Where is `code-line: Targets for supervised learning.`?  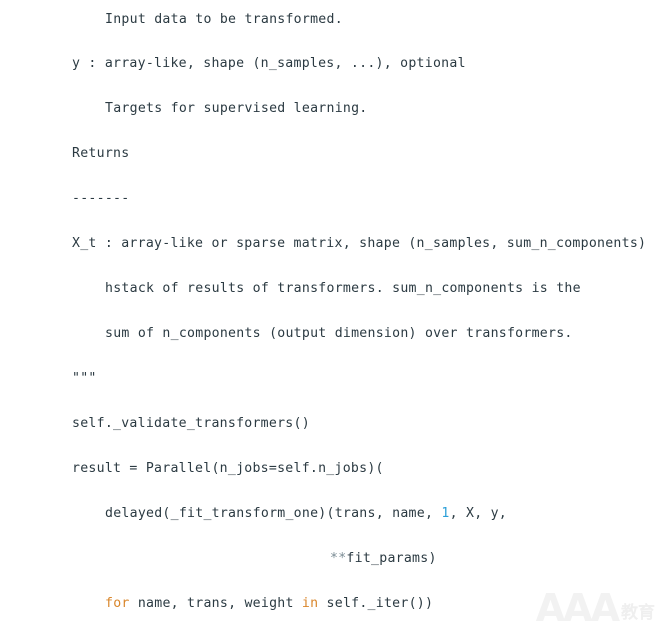
code-line: Targets for supervised learning. is located at coordinates (330, 109).